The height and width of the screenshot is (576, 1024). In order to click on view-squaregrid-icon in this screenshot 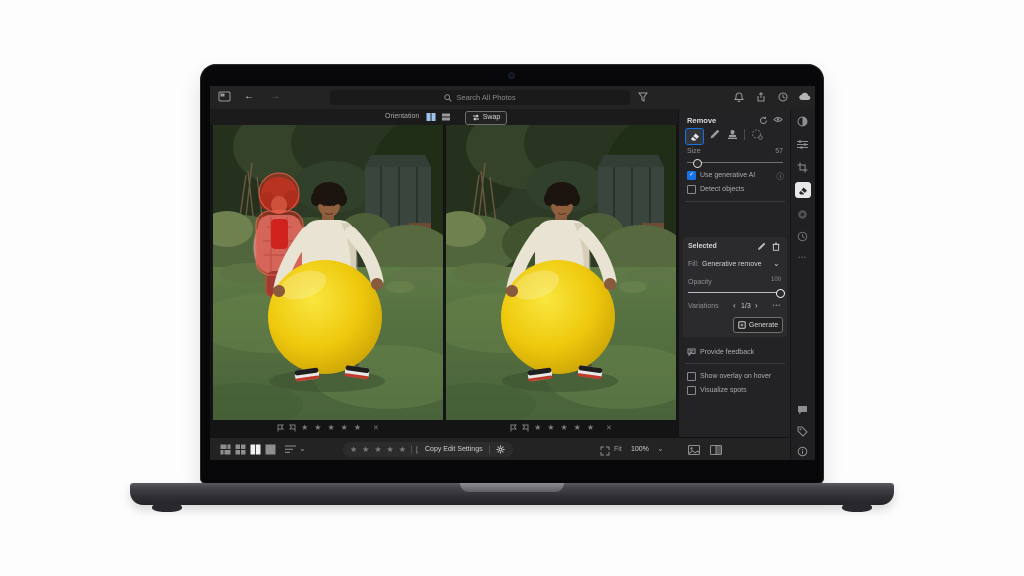, I will do `click(240, 449)`.